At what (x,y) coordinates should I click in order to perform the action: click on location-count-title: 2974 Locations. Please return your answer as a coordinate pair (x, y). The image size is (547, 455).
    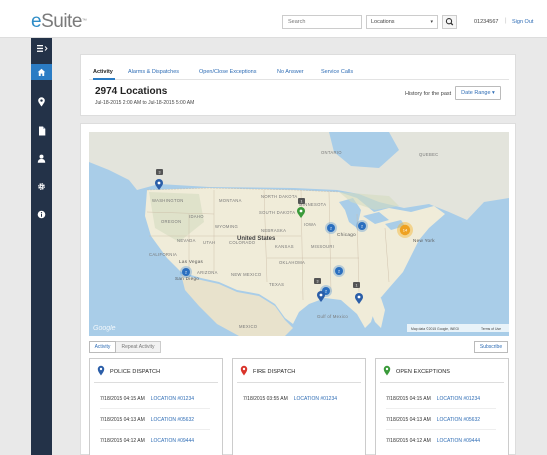
    Looking at the image, I should click on (131, 91).